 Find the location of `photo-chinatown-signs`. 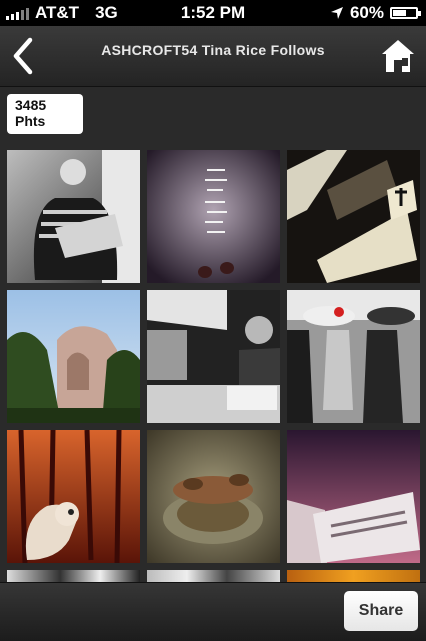

photo-chinatown-signs is located at coordinates (353, 216).